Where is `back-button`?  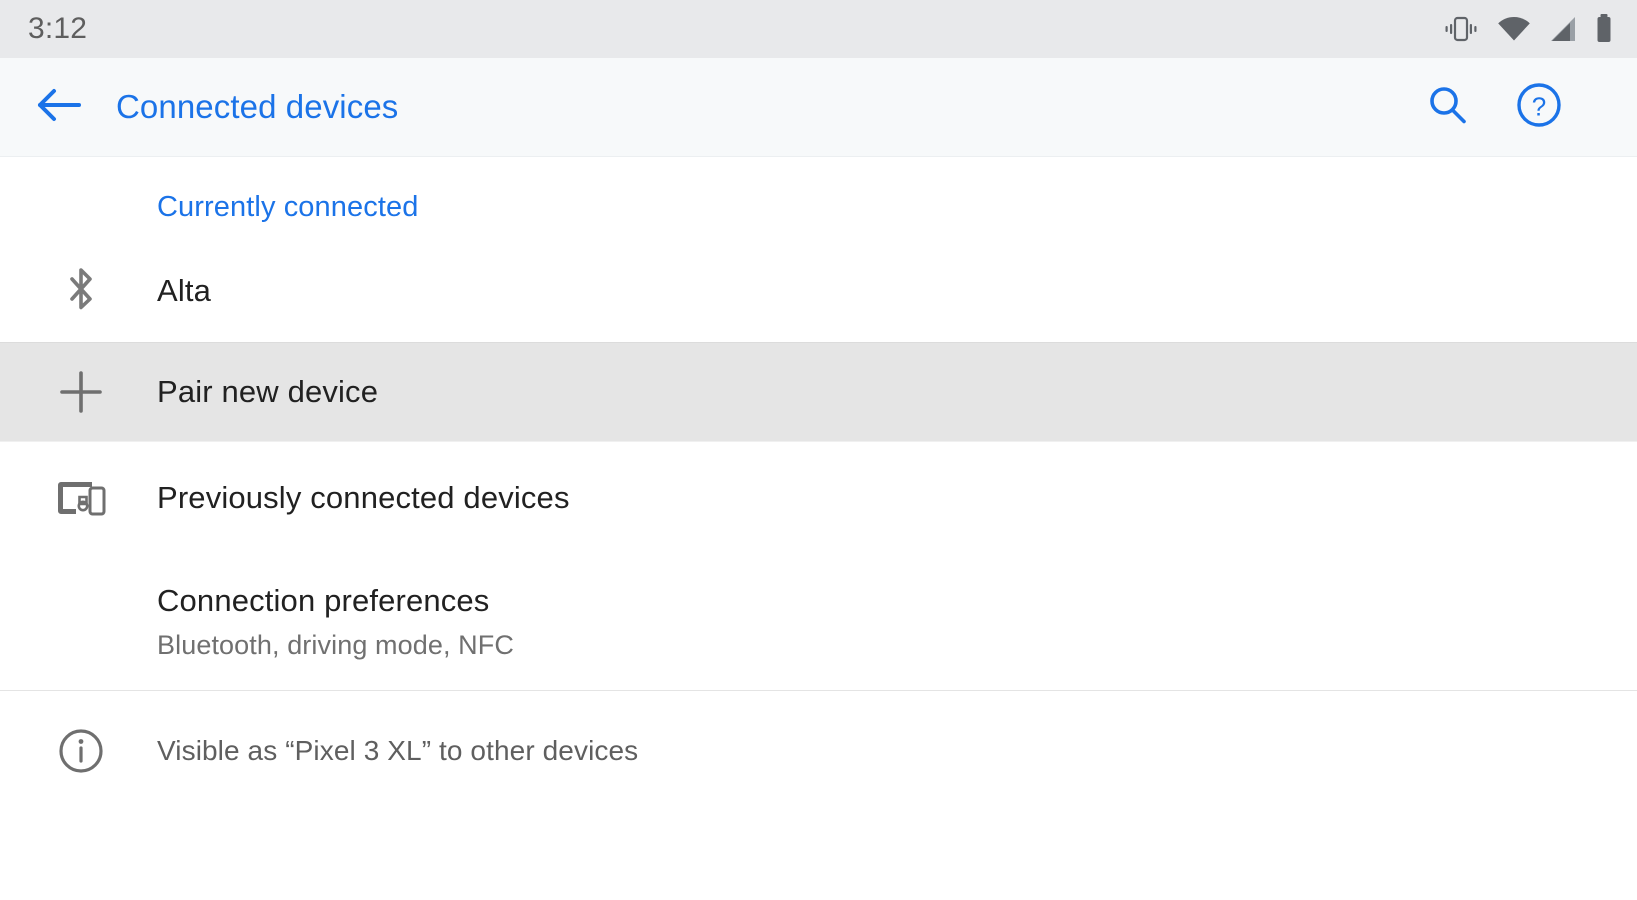
back-button is located at coordinates (58, 107).